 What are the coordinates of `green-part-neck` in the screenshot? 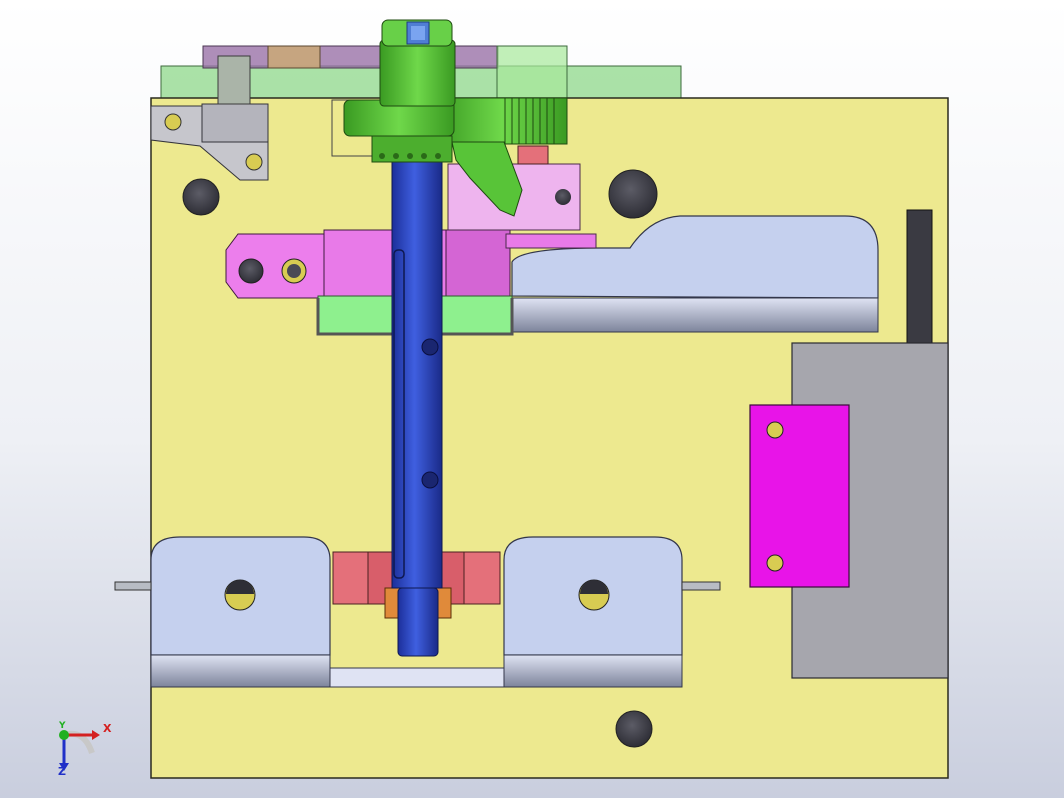 It's located at (417, 73).